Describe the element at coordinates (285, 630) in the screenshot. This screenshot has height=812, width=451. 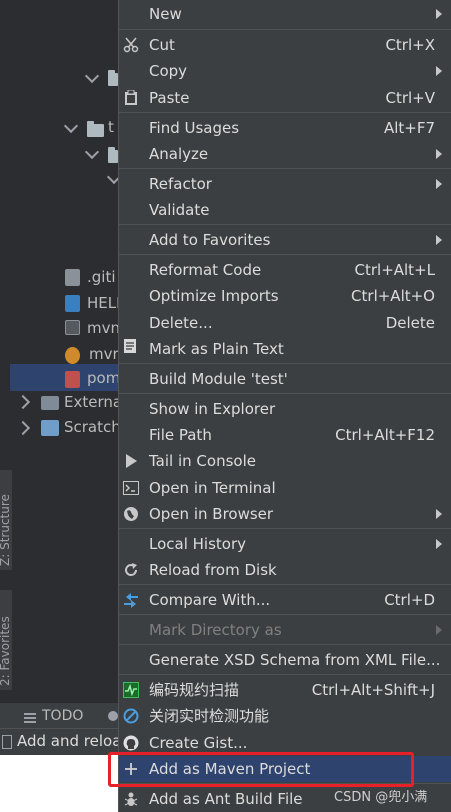
I see `menu-item-mark-directory-as: Mark Directory as` at that location.